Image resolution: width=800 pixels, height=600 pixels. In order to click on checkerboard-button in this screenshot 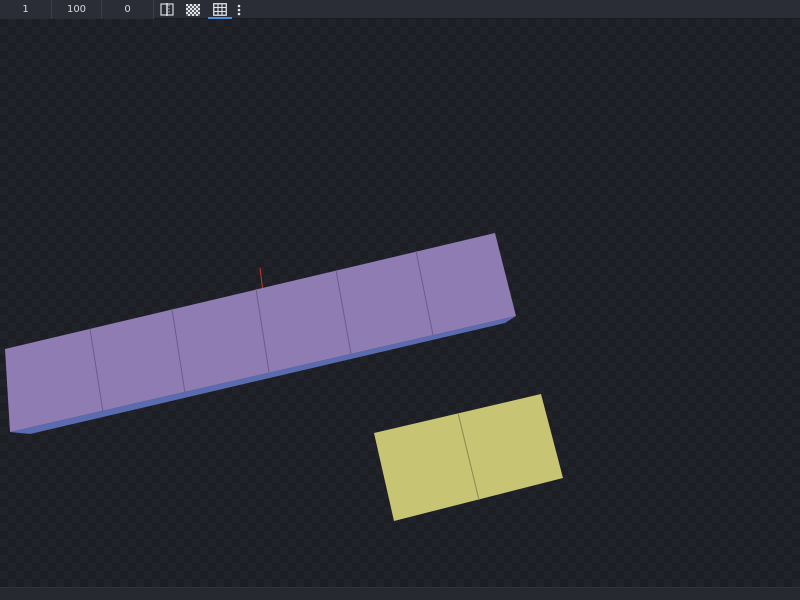, I will do `click(193, 9)`.